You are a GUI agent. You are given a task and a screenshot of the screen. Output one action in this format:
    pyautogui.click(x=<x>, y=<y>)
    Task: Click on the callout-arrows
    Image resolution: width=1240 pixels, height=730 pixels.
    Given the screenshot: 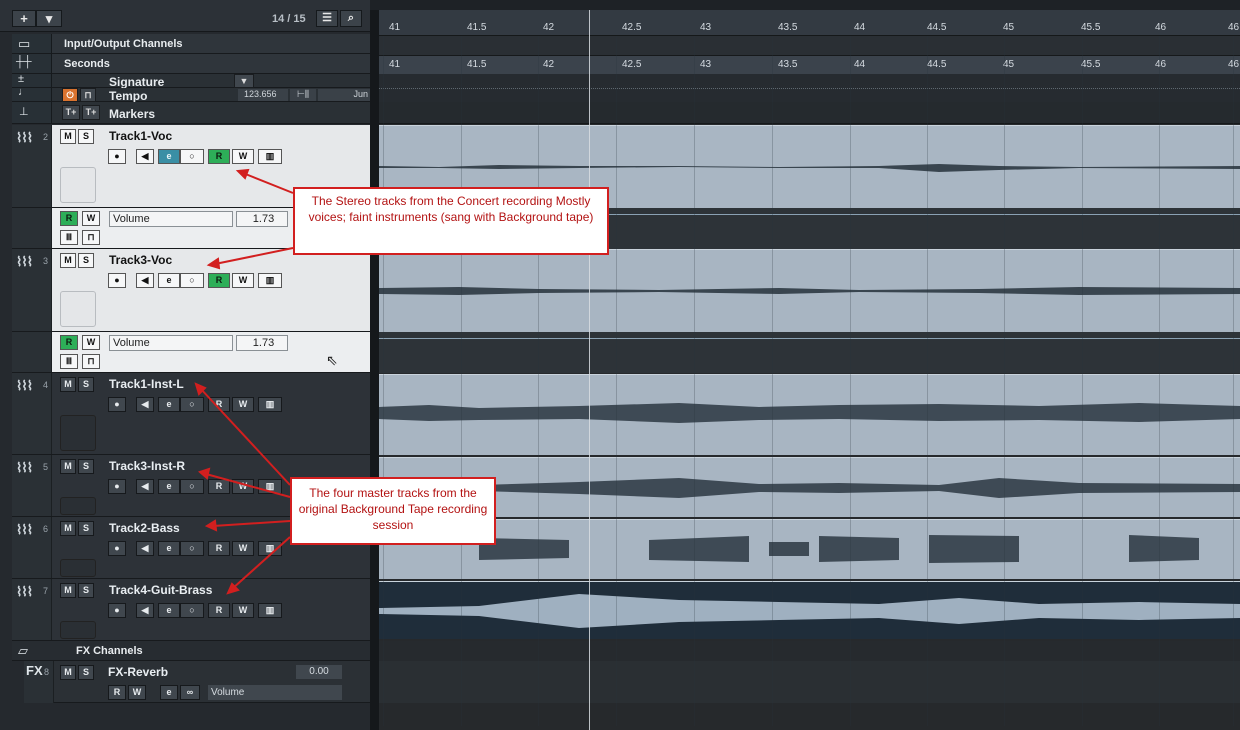 What is the action you would take?
    pyautogui.click(x=244, y=381)
    